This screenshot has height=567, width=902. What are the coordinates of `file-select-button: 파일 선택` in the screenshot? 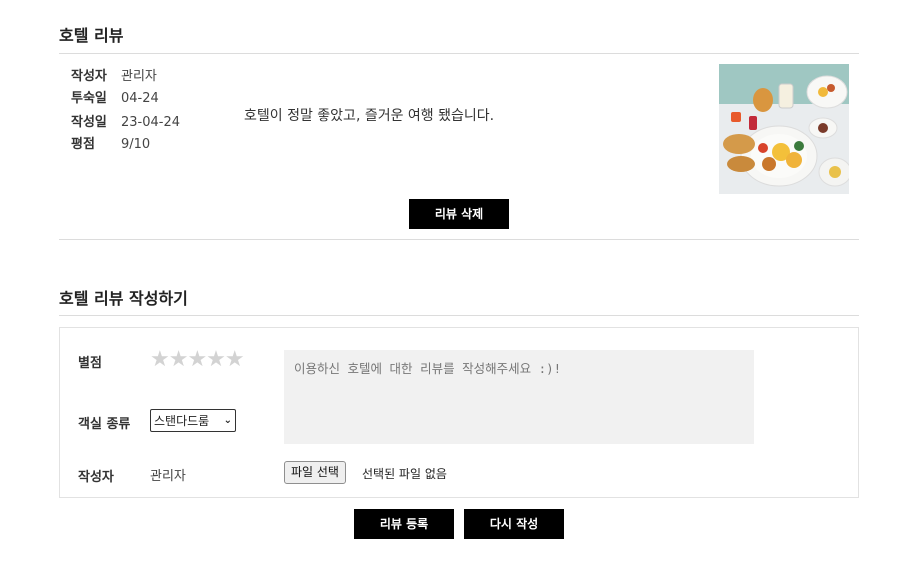 It's located at (315, 472).